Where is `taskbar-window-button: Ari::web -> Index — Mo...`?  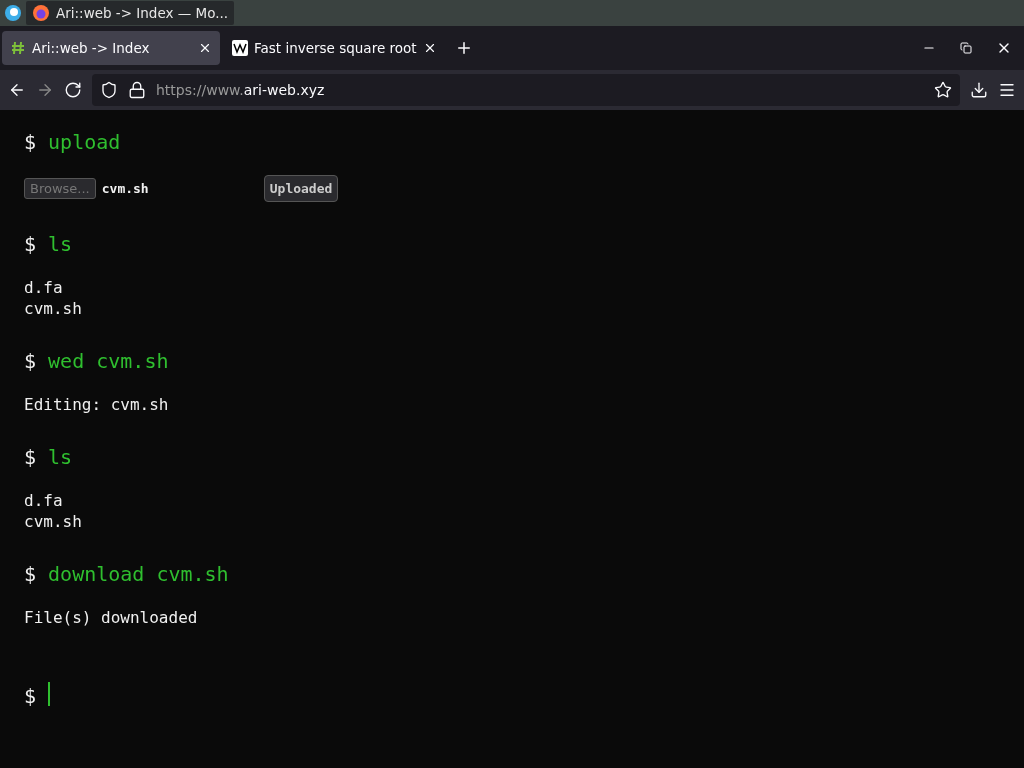 taskbar-window-button: Ari::web -> Index — Mo... is located at coordinates (130, 13).